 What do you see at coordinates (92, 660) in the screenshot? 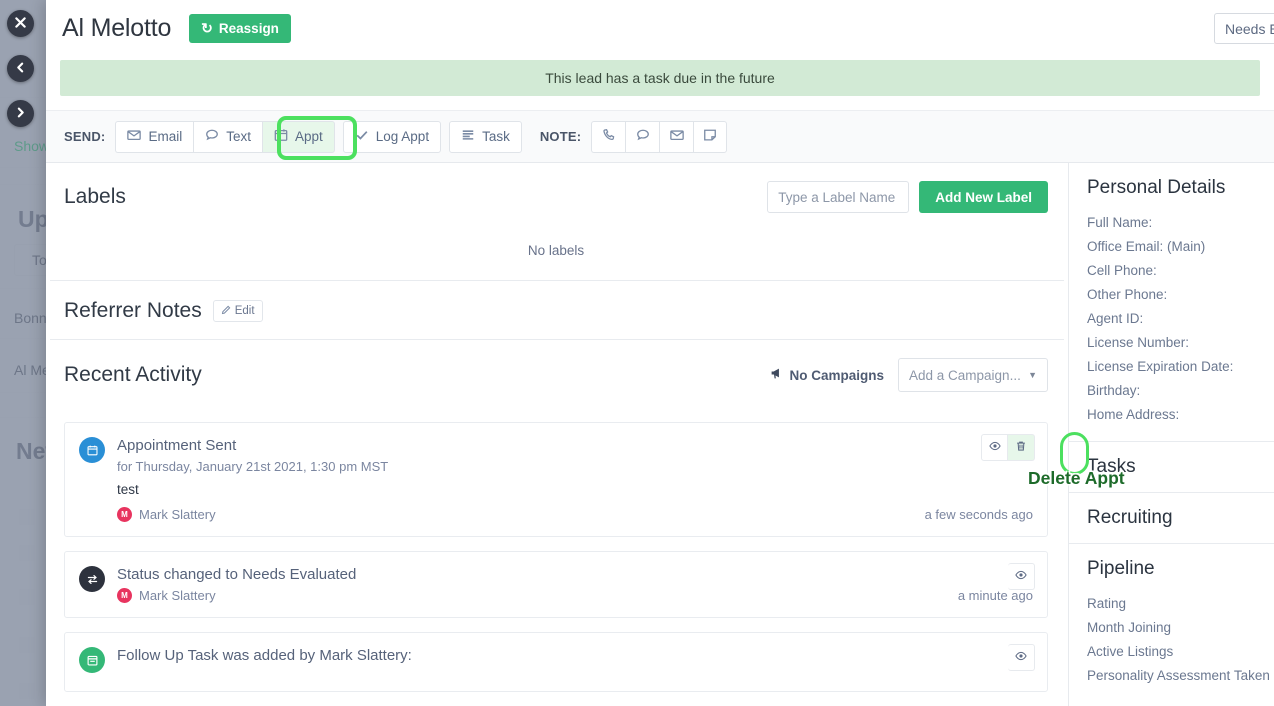
I see `task-icon` at bounding box center [92, 660].